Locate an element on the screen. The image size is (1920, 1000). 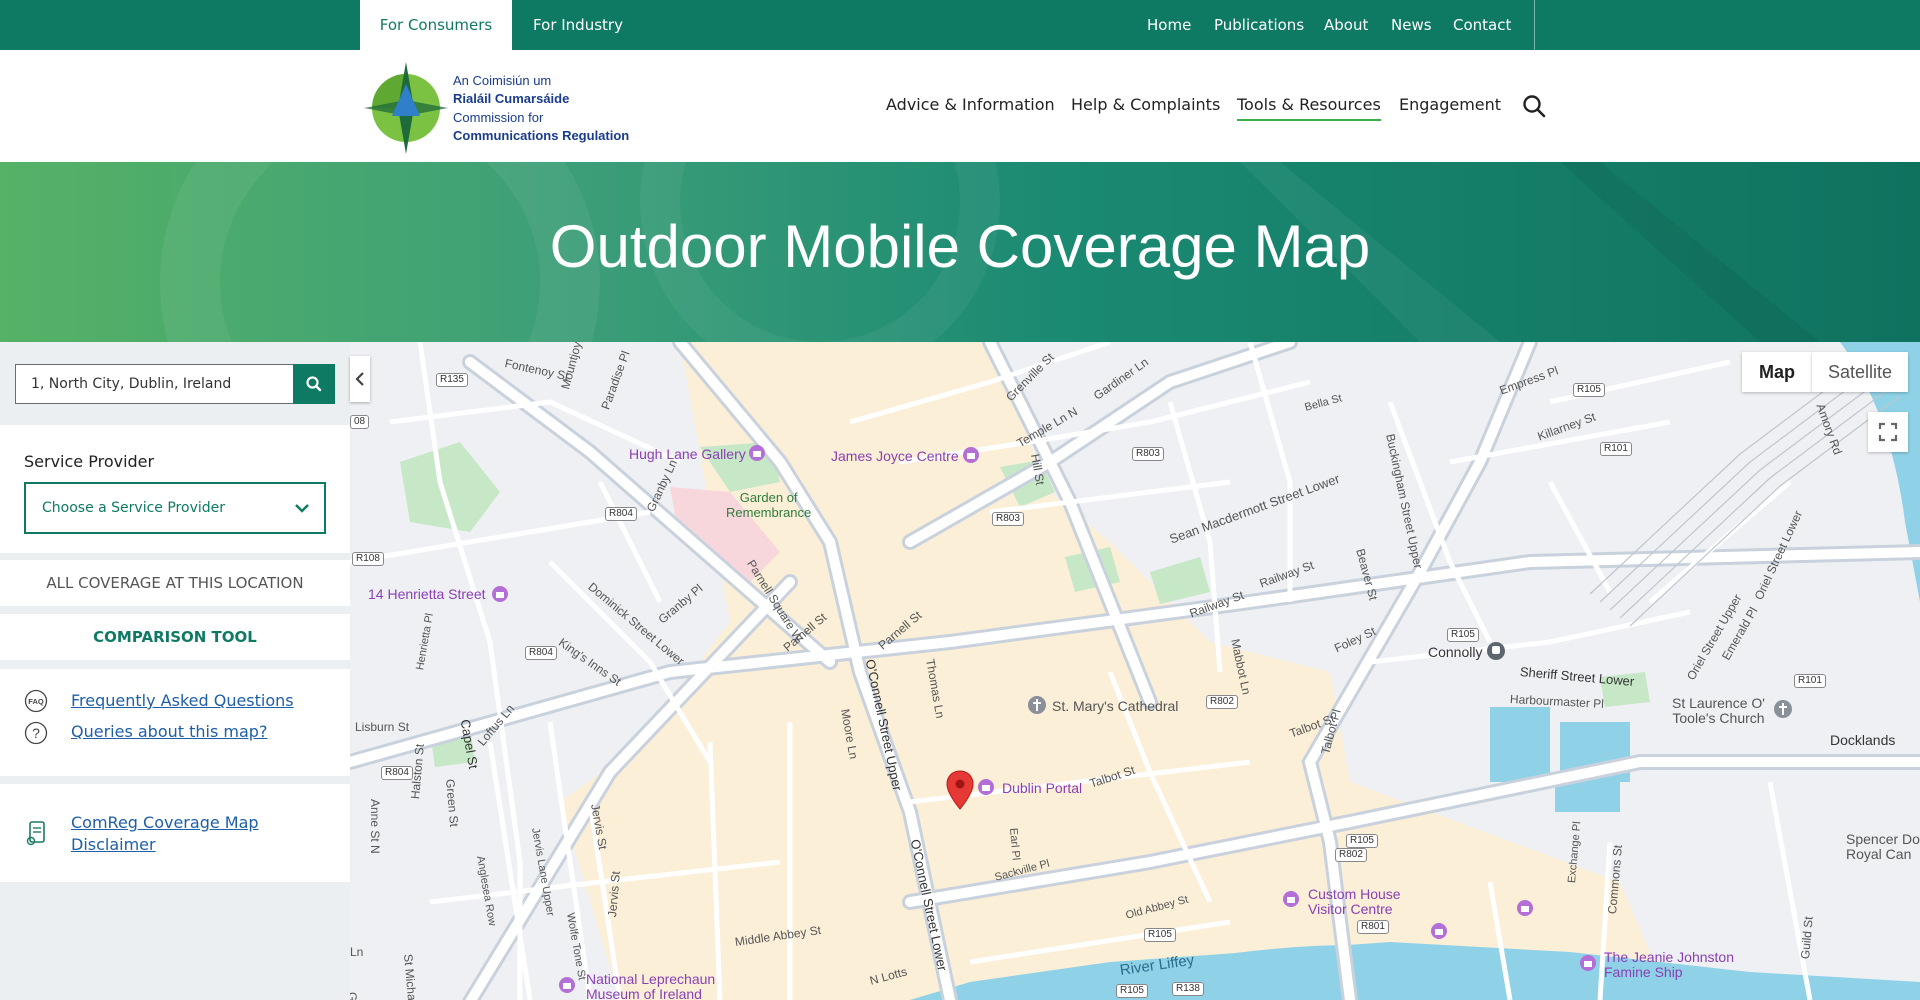
disclaimer-line1: ComReg Coverage Map is located at coordinates (165, 822).